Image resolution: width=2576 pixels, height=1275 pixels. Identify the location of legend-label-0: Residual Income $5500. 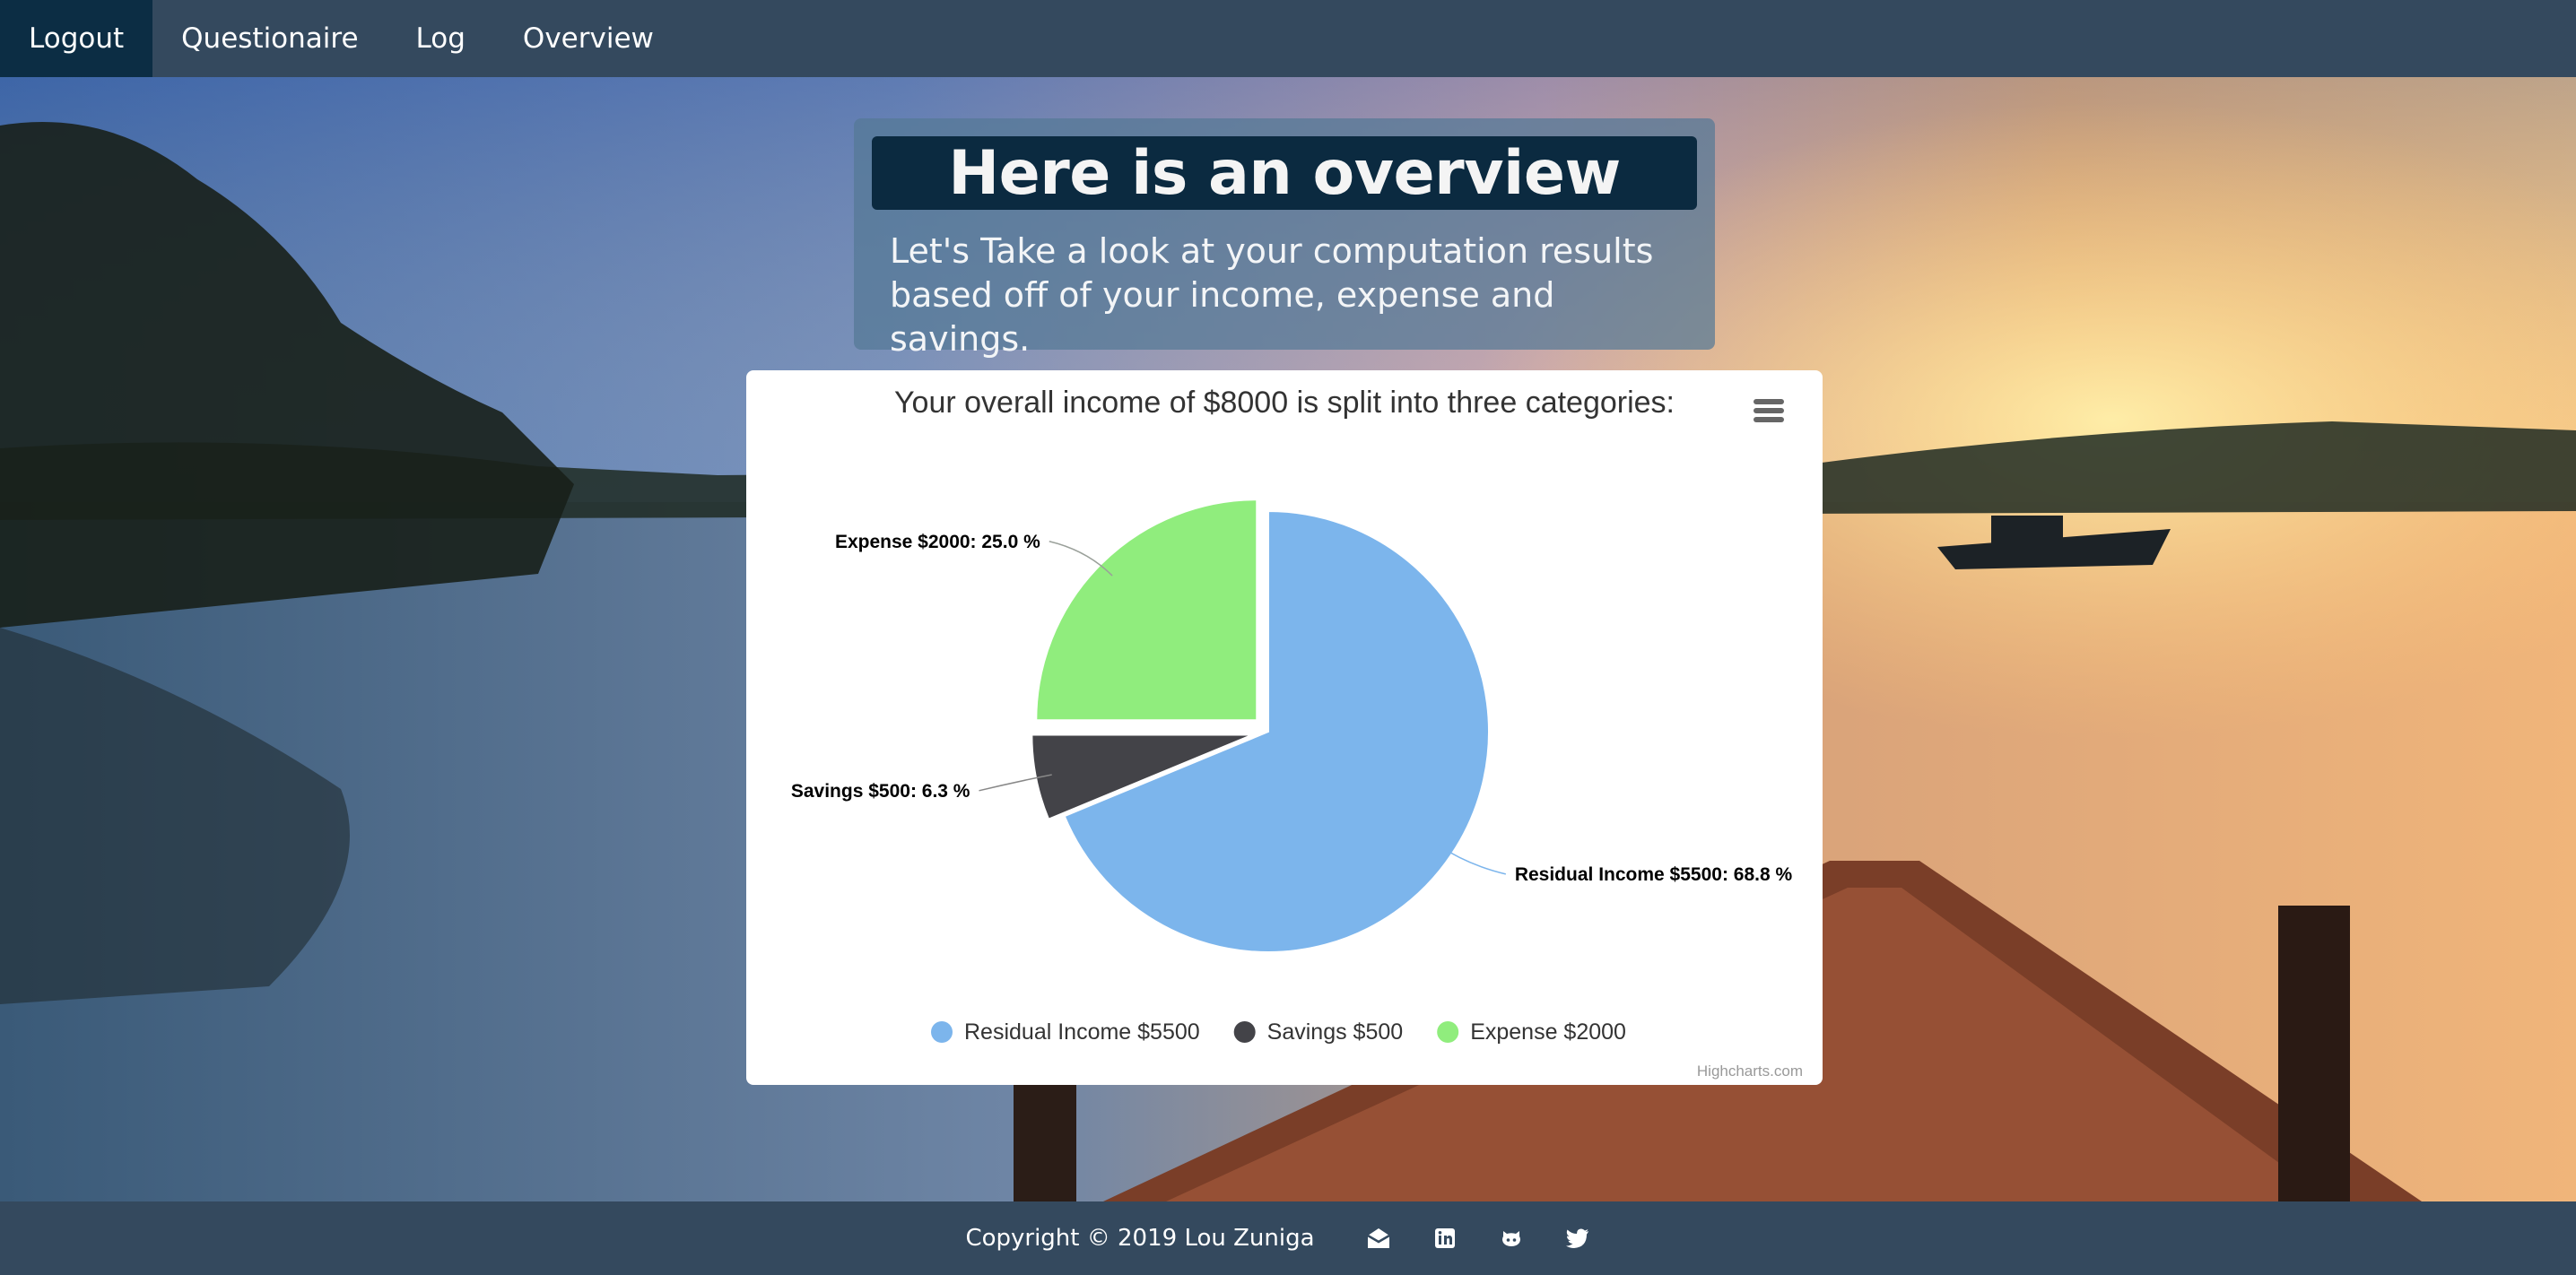
(1082, 1032).